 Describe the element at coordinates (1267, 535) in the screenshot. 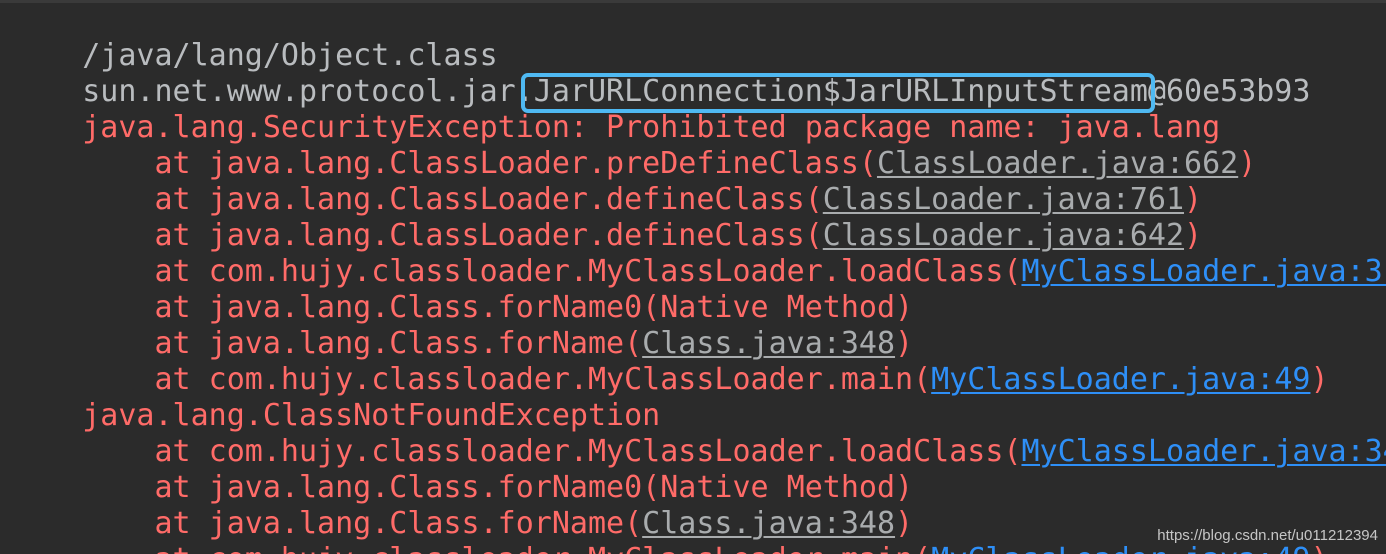

I see `watermark-text: https://blog.csdn.net/u011212394` at that location.